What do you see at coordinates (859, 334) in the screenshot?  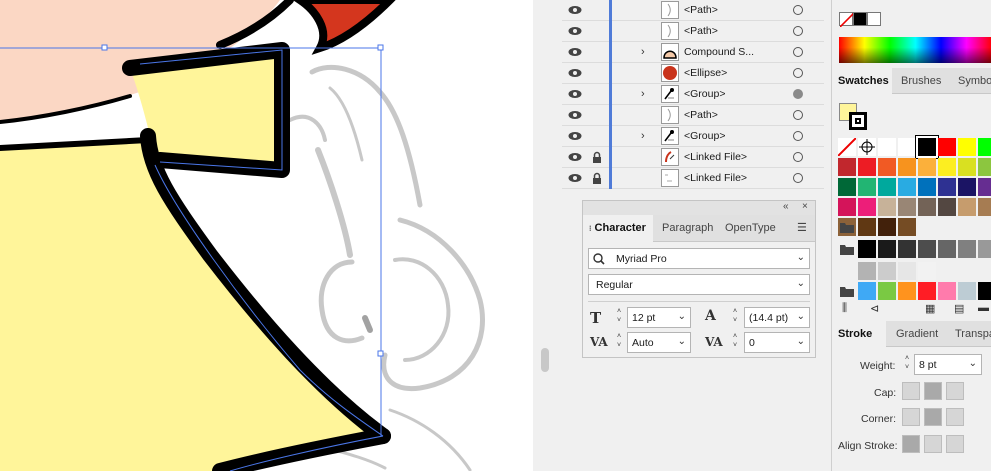 I see `tab-stroke: Stroke` at bounding box center [859, 334].